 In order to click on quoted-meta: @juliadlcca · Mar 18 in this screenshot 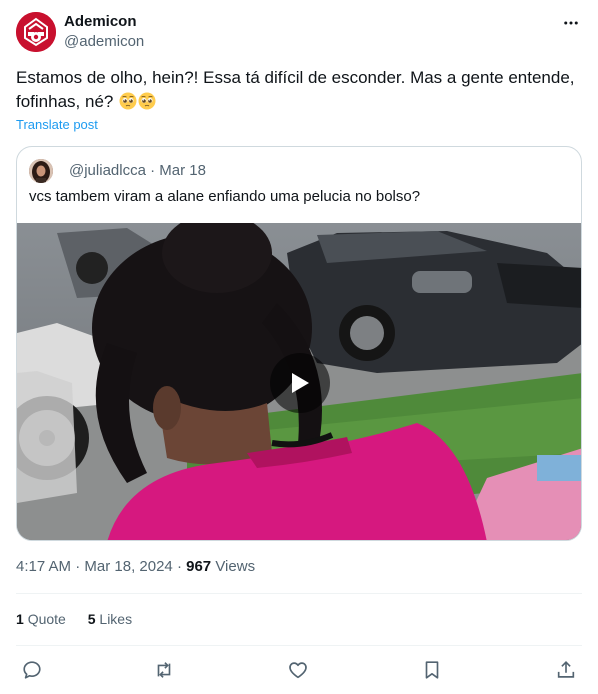, I will do `click(137, 170)`.